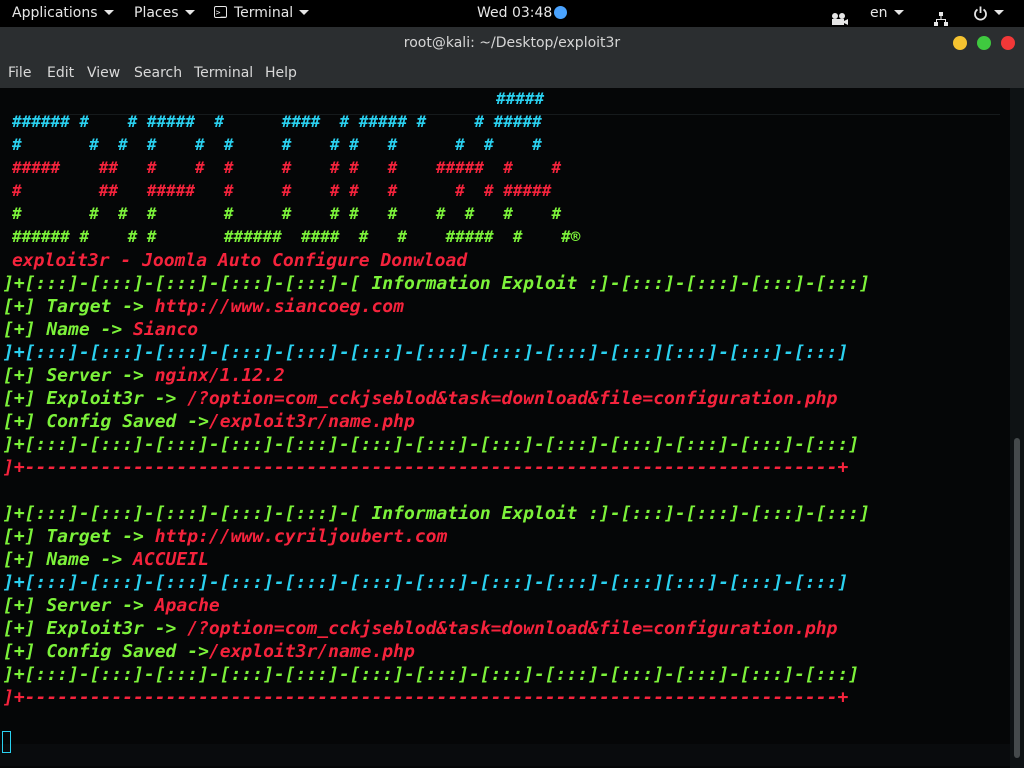  I want to click on weather-icon, so click(561, 12).